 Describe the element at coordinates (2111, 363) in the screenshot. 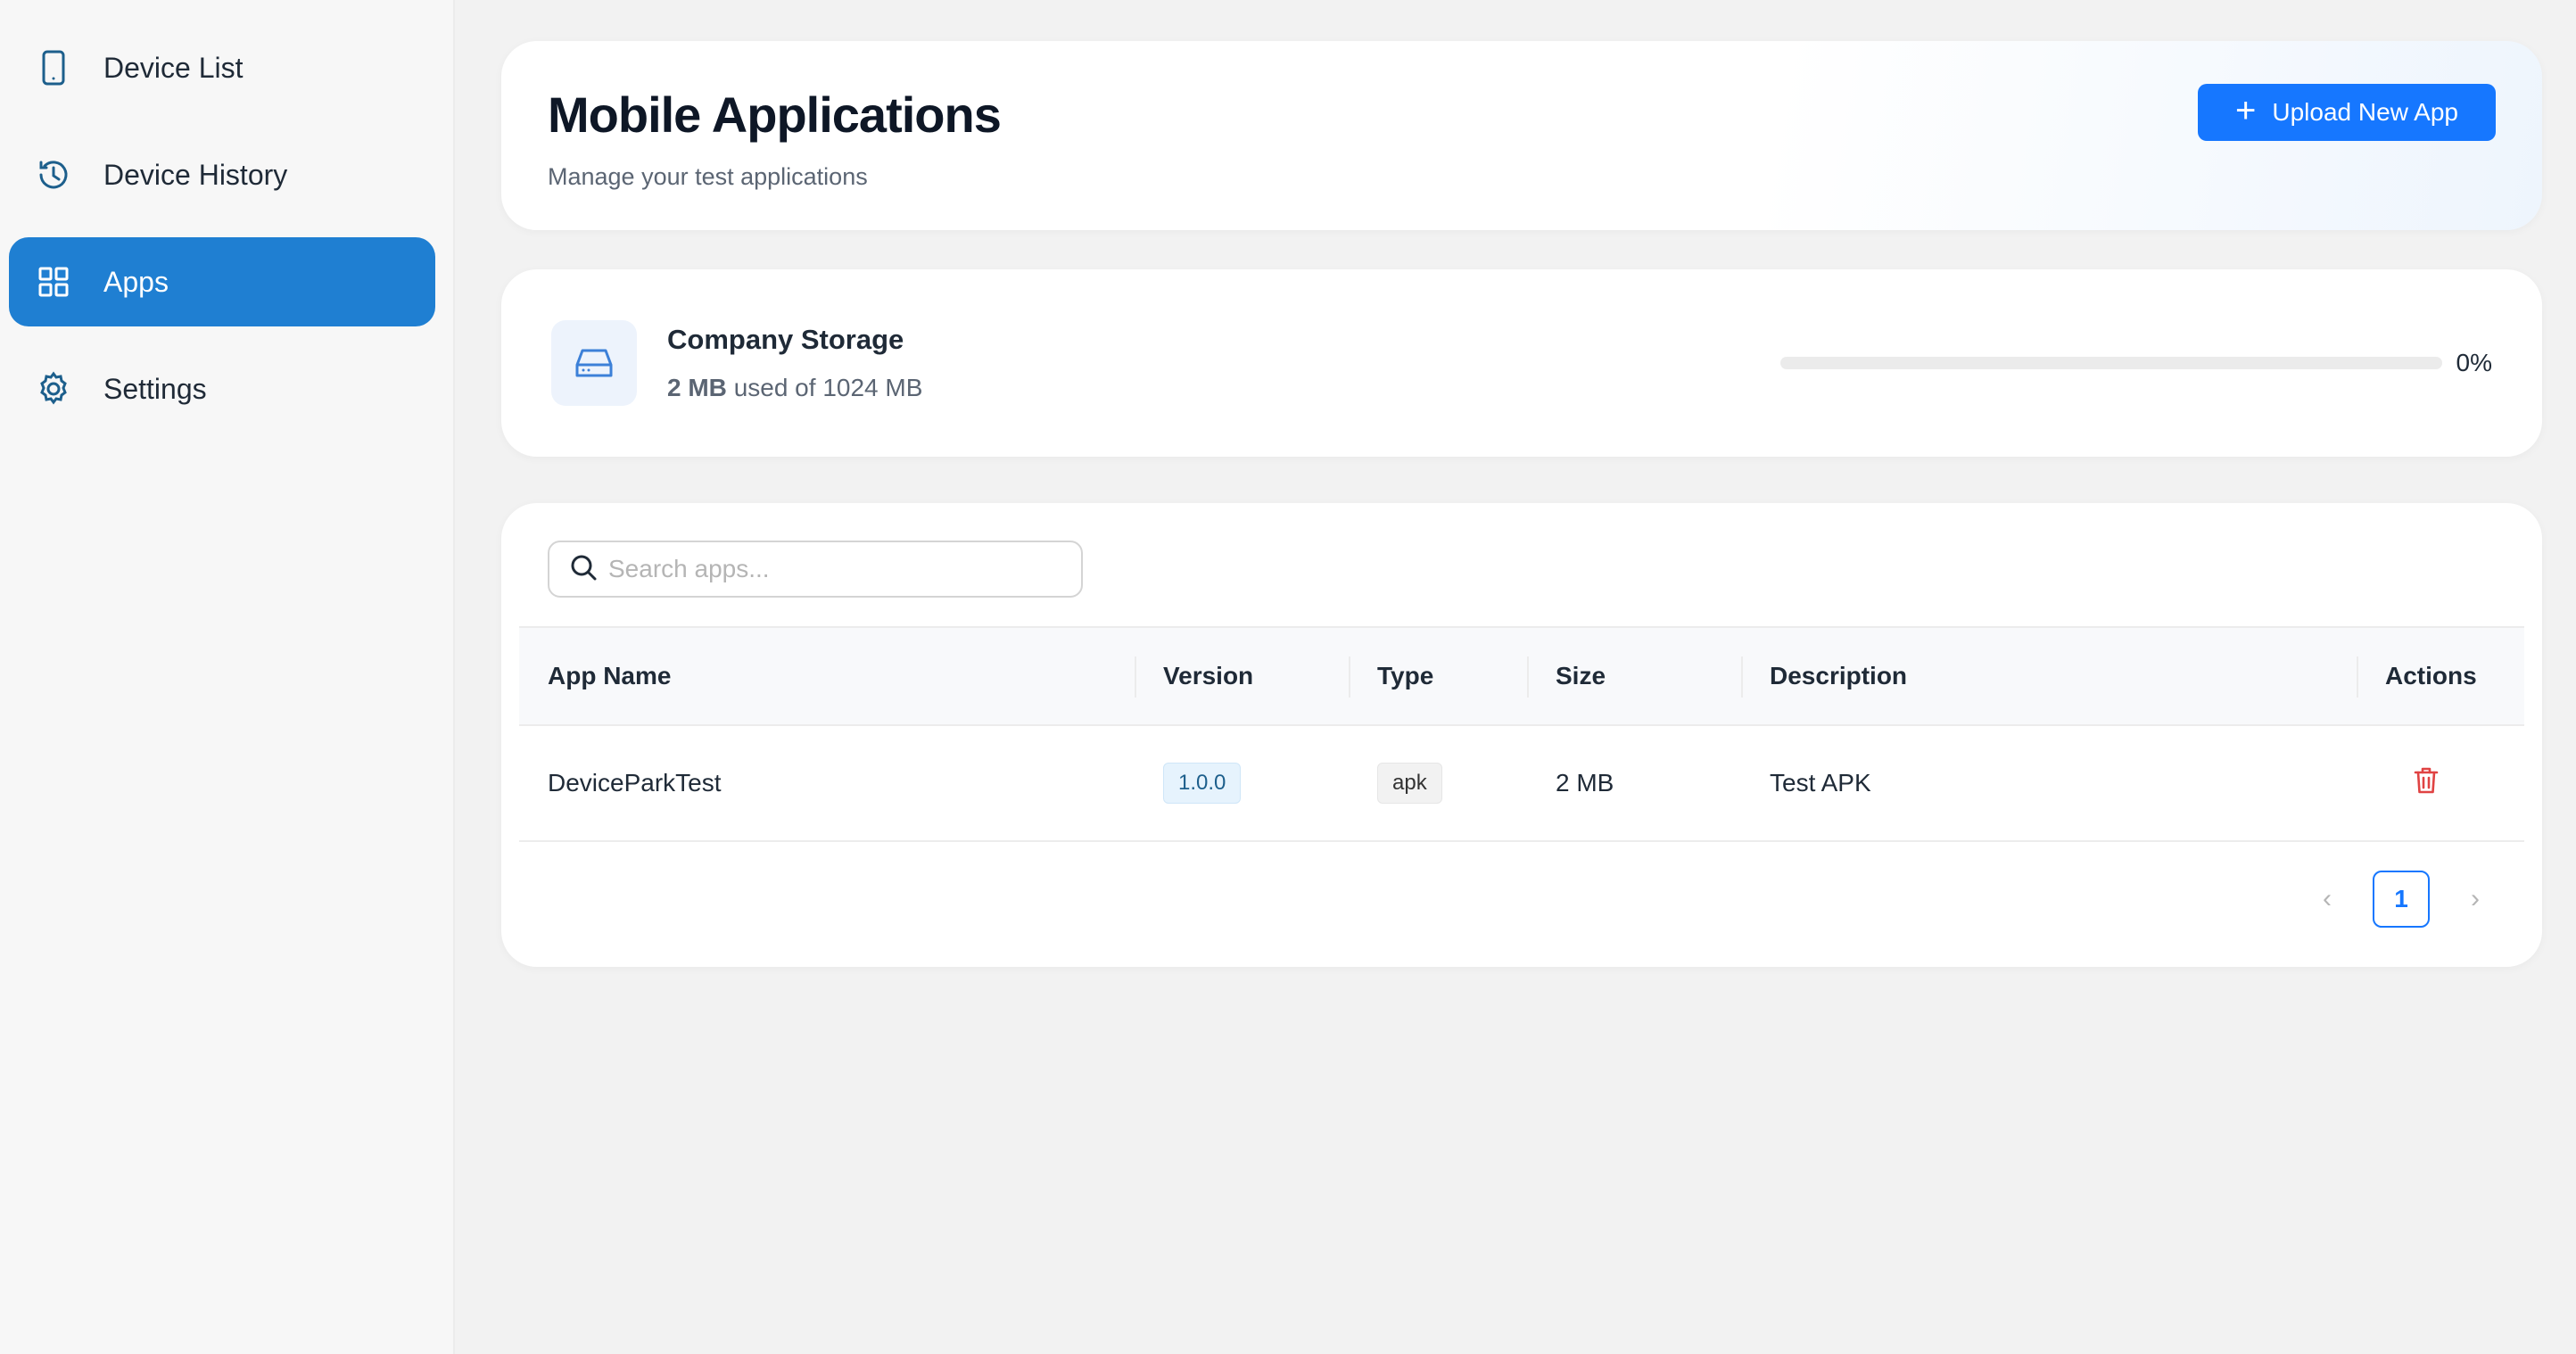

I see `progress-track` at that location.